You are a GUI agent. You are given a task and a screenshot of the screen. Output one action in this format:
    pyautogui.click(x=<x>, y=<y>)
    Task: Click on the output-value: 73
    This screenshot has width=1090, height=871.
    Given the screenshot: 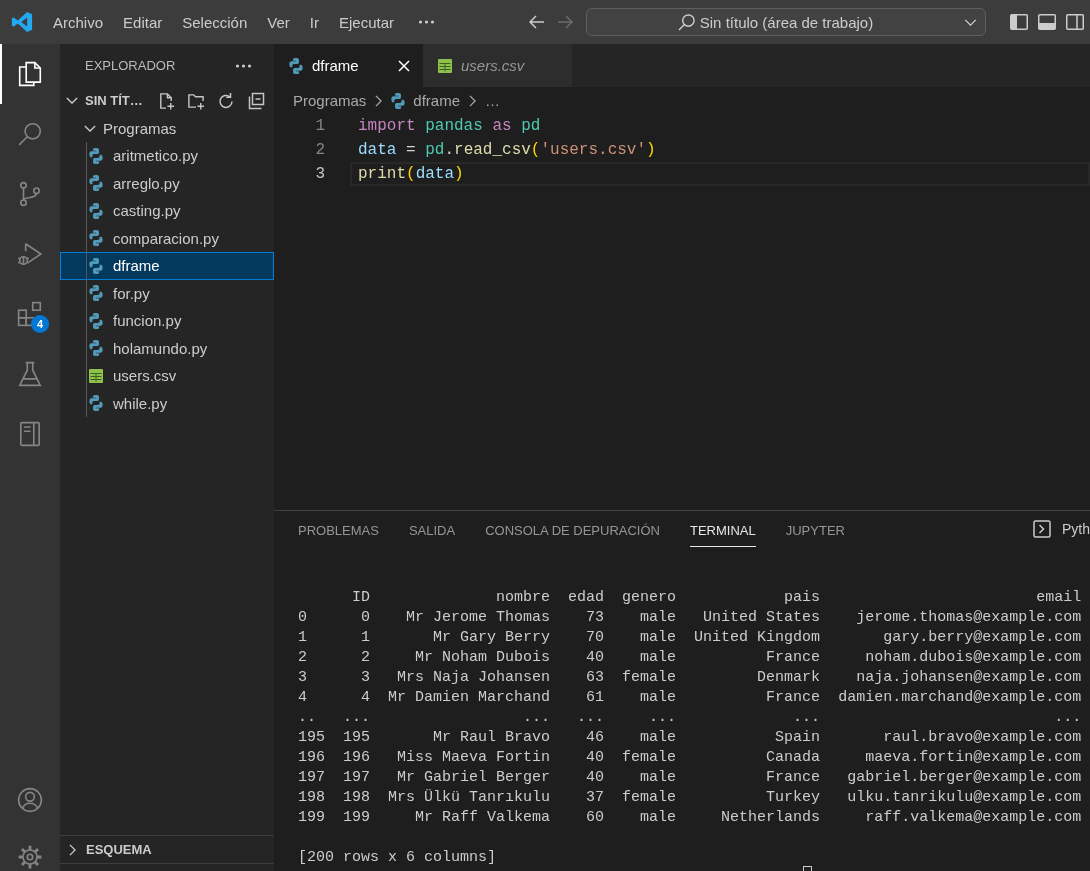 What is the action you would take?
    pyautogui.click(x=595, y=618)
    